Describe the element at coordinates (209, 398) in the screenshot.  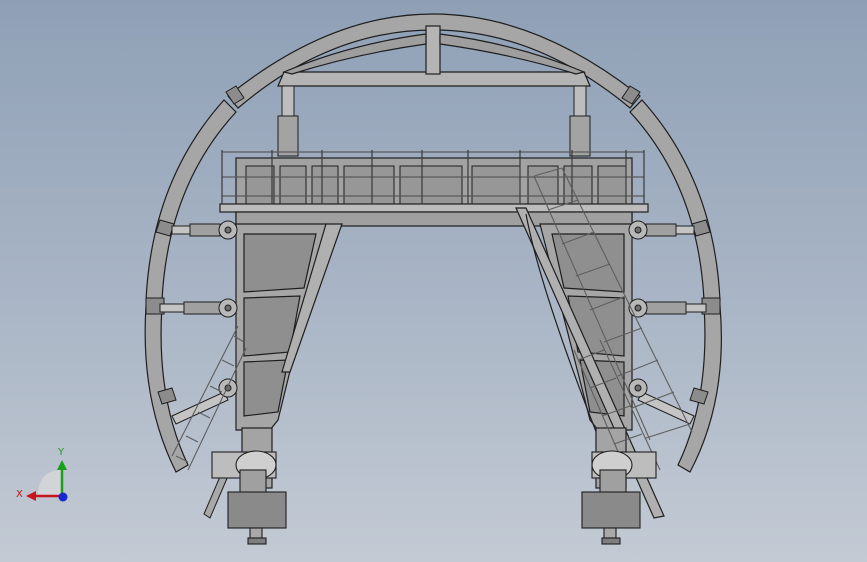
I see `left-ladder` at that location.